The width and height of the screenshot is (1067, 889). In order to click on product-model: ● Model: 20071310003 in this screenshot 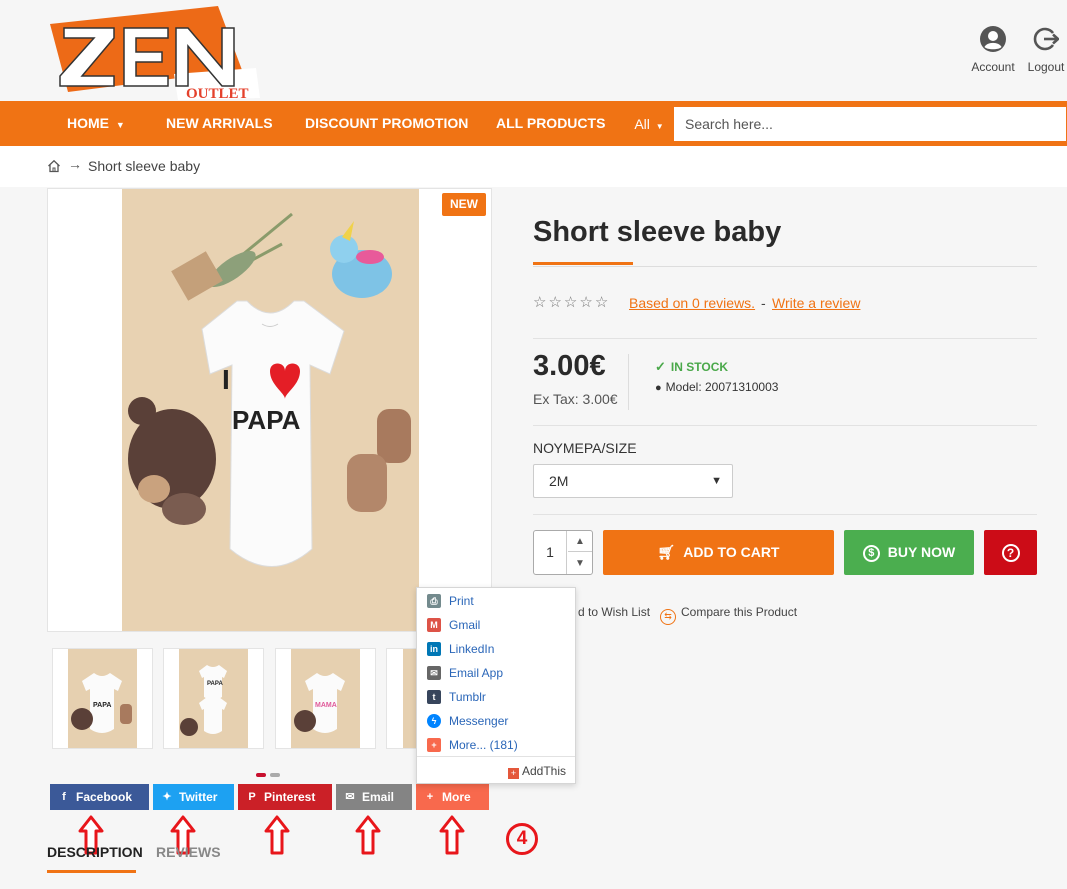, I will do `click(716, 387)`.